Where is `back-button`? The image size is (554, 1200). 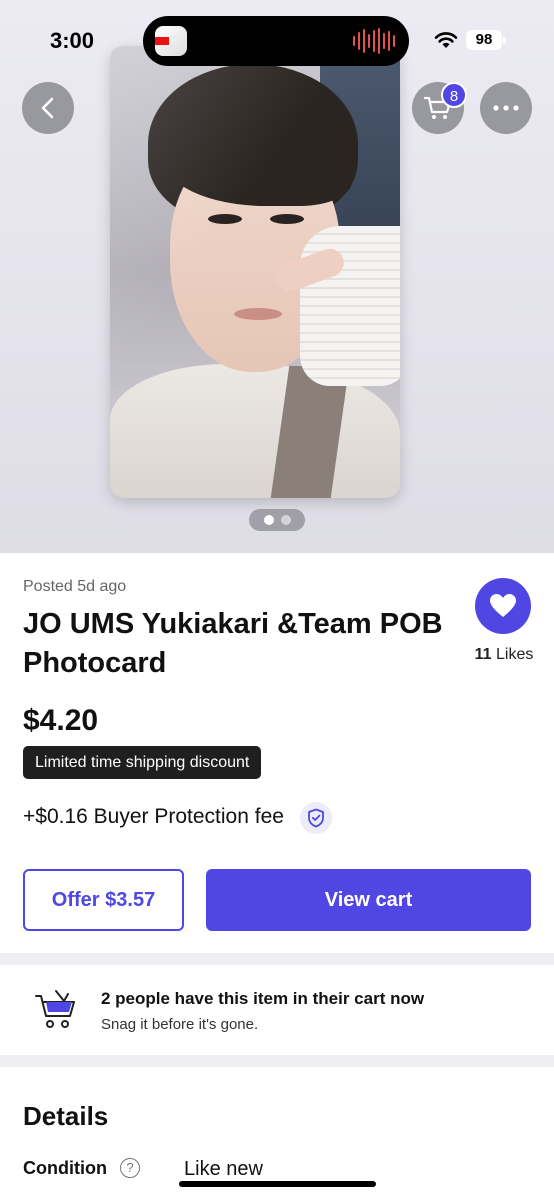
back-button is located at coordinates (48, 108).